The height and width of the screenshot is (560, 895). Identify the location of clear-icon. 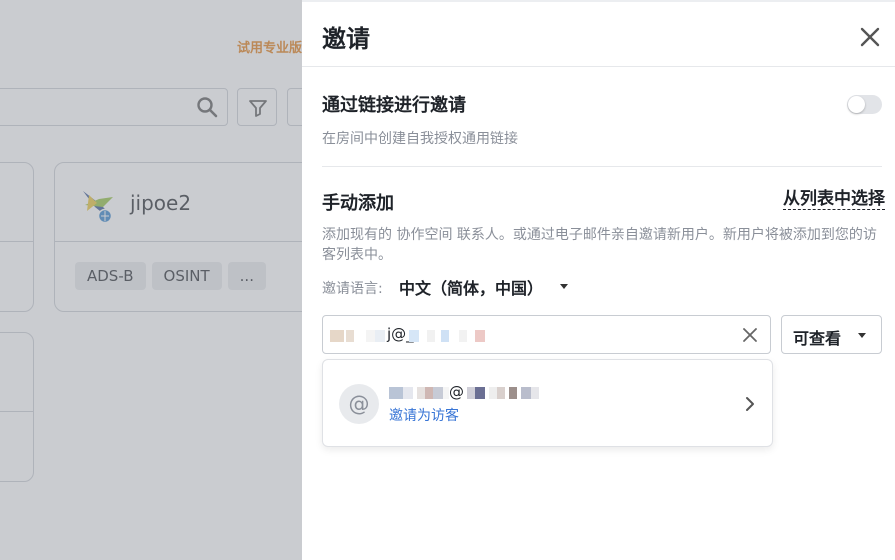
(750, 335).